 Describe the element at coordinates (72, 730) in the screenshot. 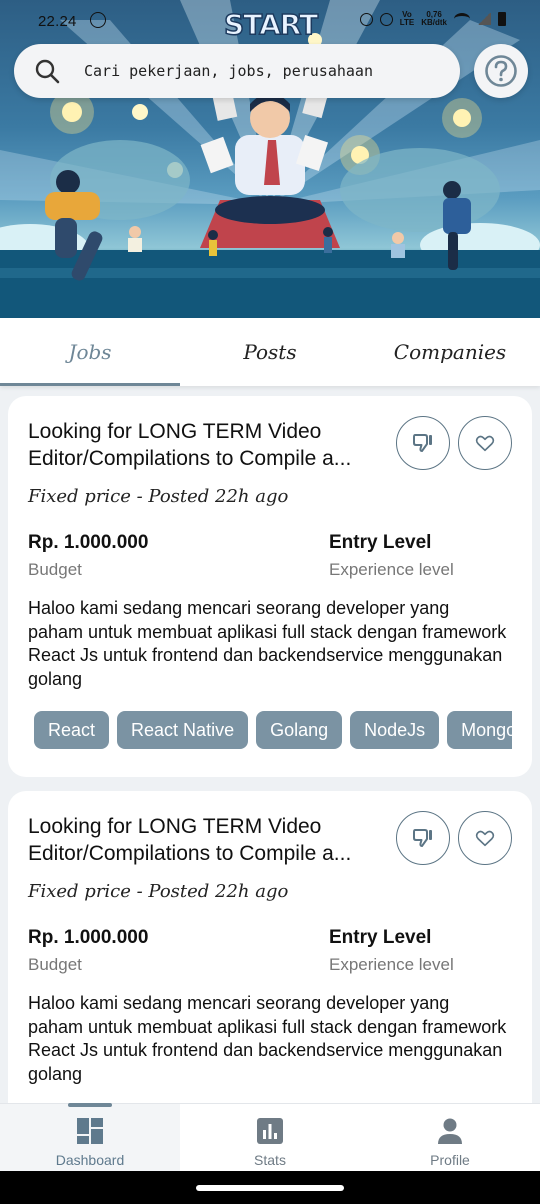

I see `skill-chip: React` at that location.